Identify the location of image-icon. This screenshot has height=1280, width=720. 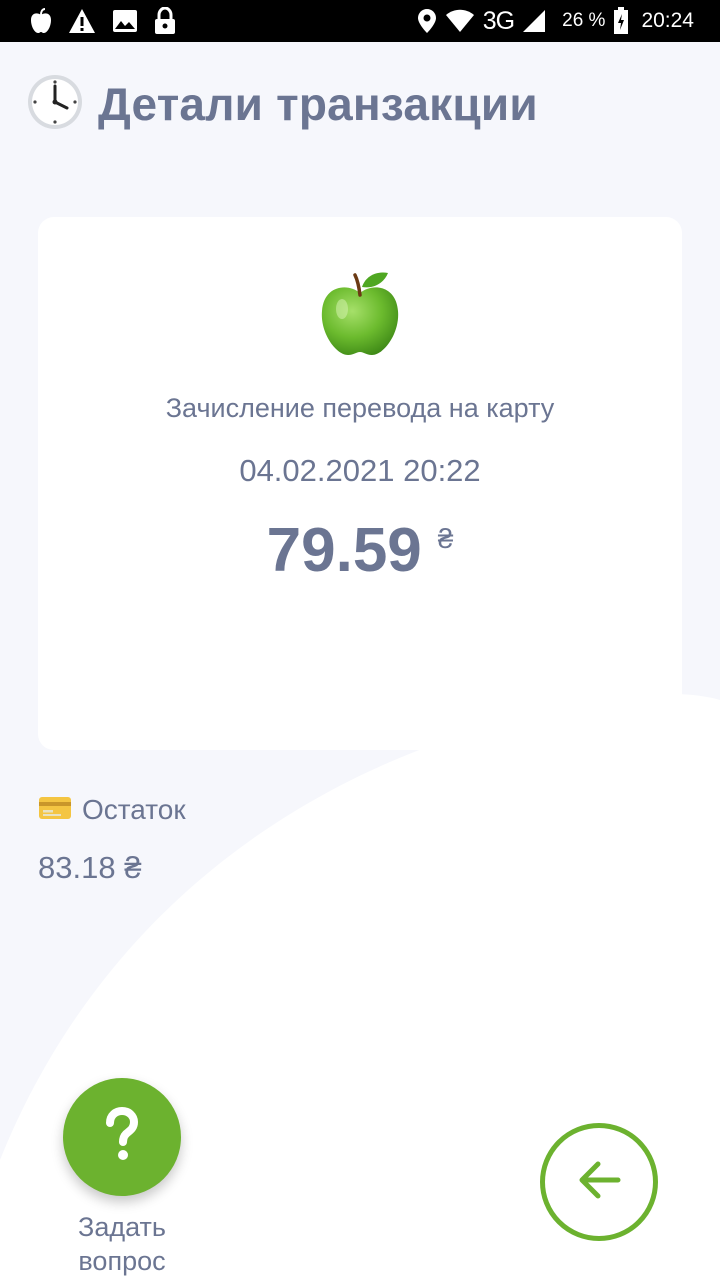
(125, 21).